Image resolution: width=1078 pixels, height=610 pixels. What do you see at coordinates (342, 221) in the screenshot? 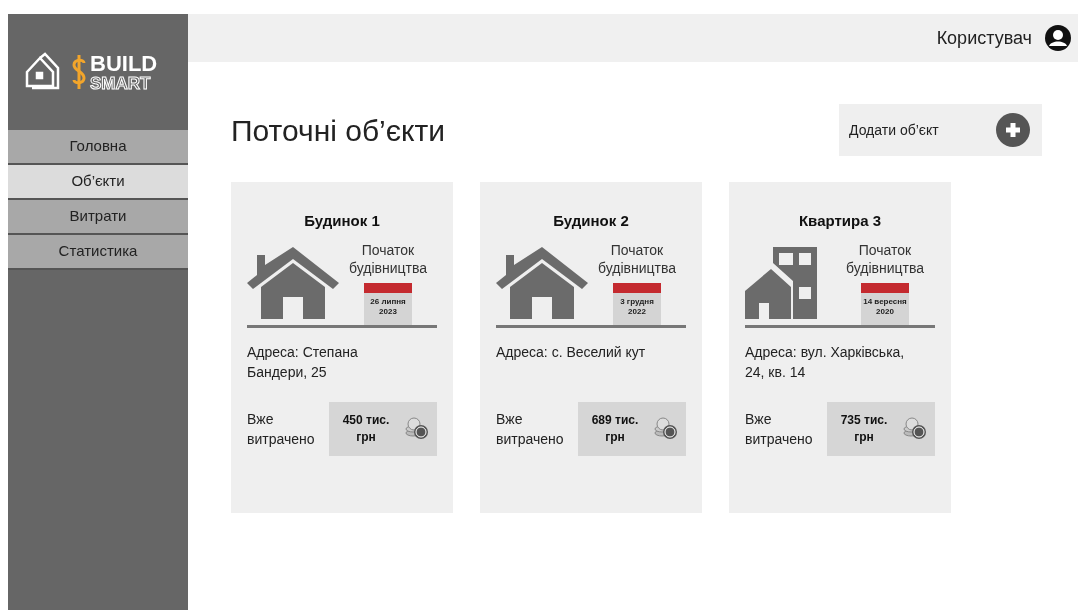
I see `card-title: Будинок 1` at bounding box center [342, 221].